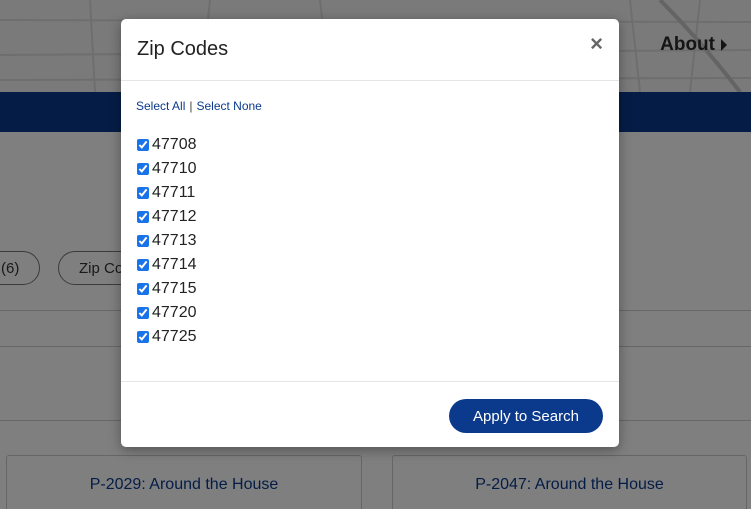 Image resolution: width=751 pixels, height=509 pixels. I want to click on zip-code-option: 47712, so click(370, 217).